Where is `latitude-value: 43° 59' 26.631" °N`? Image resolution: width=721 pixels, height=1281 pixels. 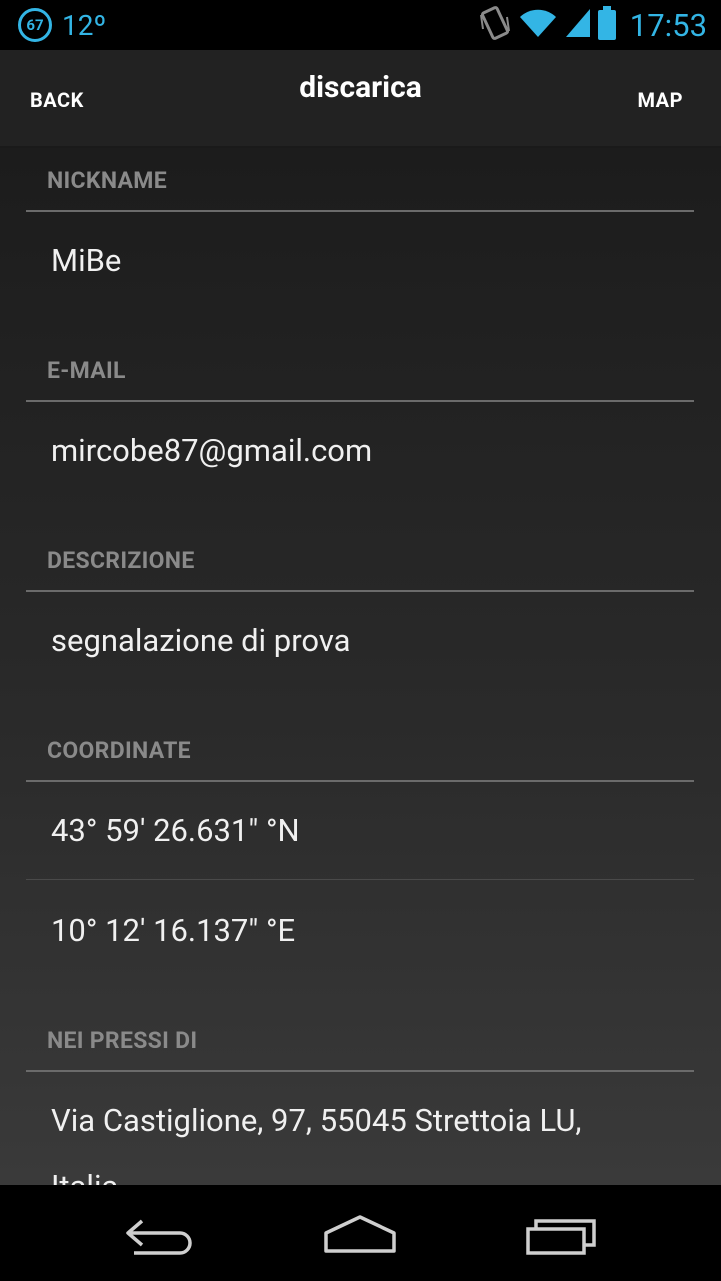 latitude-value: 43° 59' 26.631" °N is located at coordinates (175, 830).